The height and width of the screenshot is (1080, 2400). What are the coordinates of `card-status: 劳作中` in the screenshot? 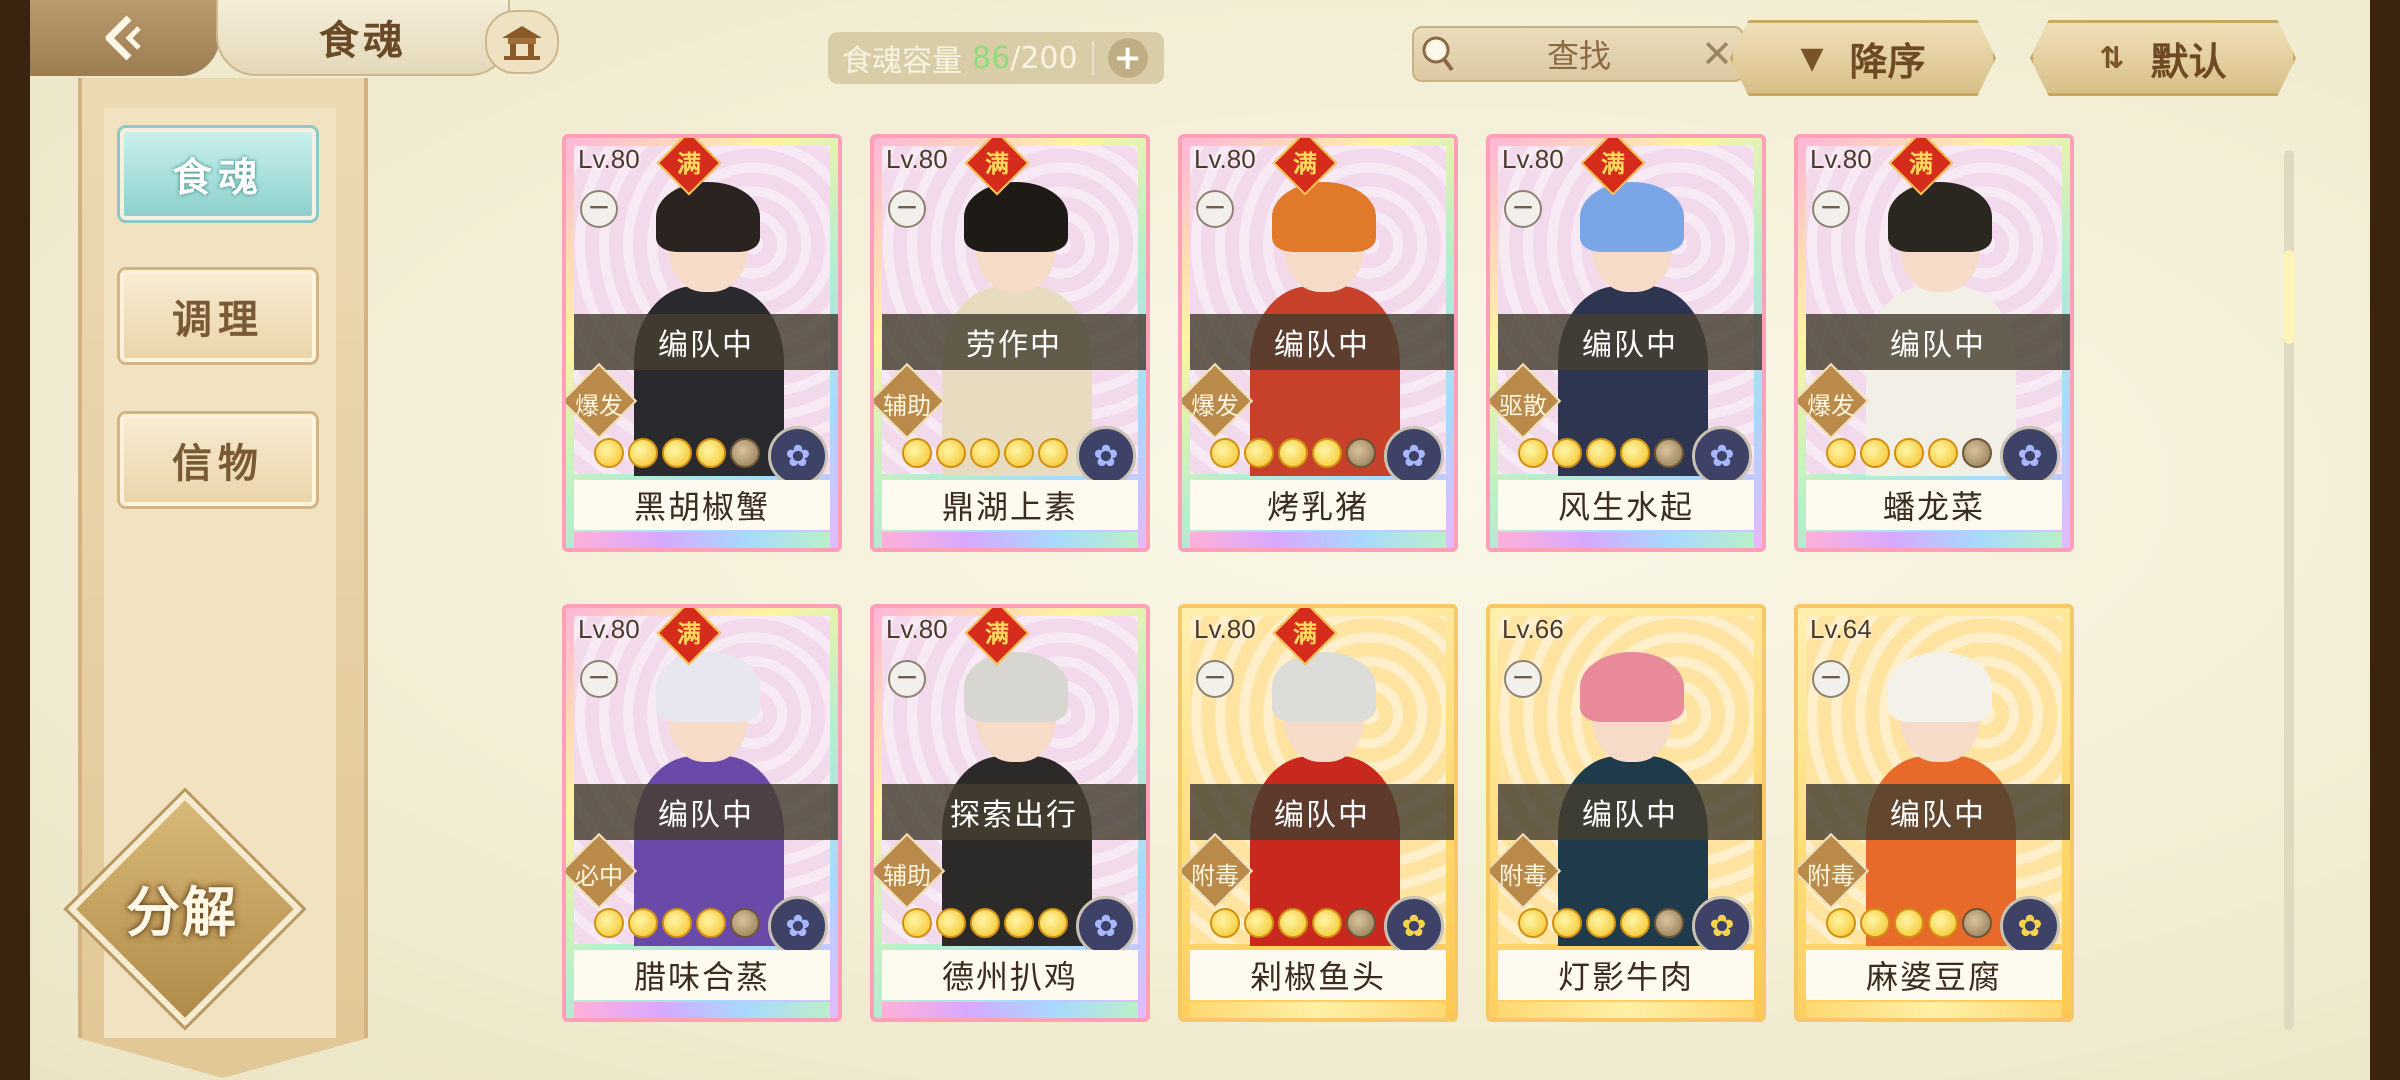 It's located at (1014, 342).